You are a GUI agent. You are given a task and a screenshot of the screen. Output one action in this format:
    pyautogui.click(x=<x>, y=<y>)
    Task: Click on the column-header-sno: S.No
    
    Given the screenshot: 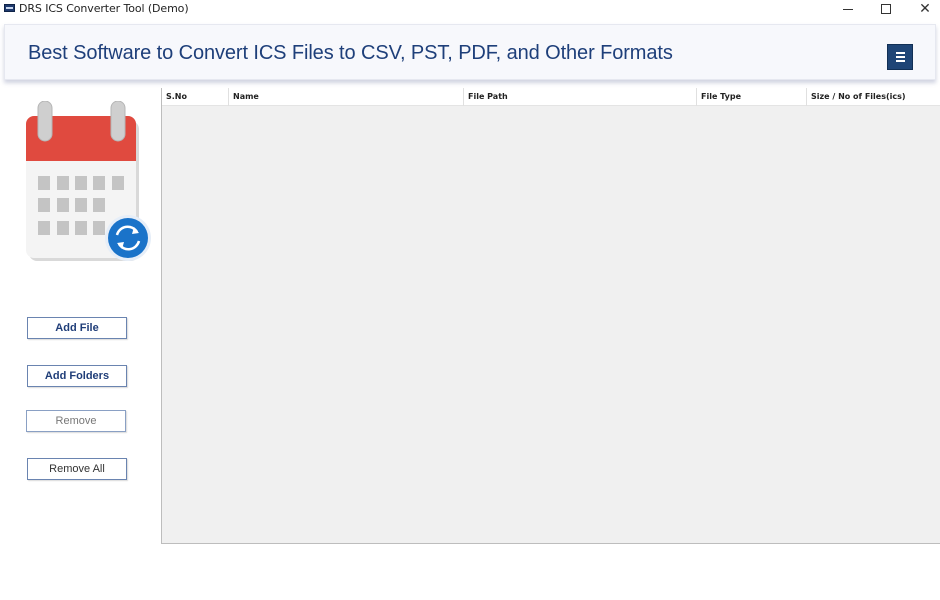 What is the action you would take?
    pyautogui.click(x=195, y=97)
    